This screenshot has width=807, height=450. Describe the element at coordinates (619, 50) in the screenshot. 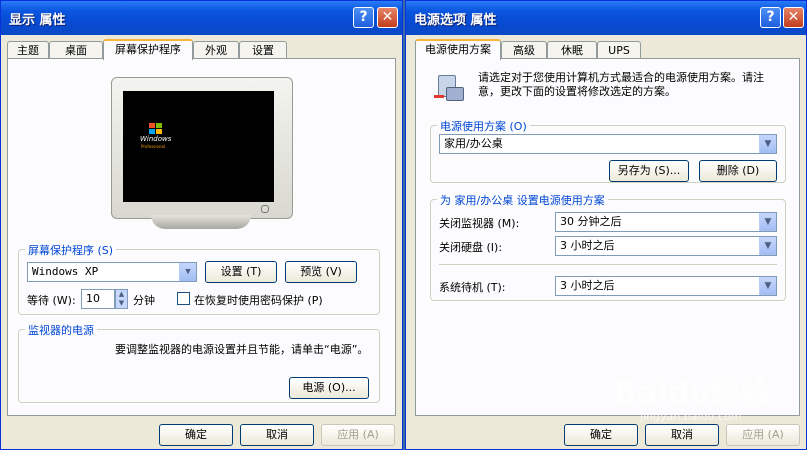

I see `tab-ups: UPS` at that location.